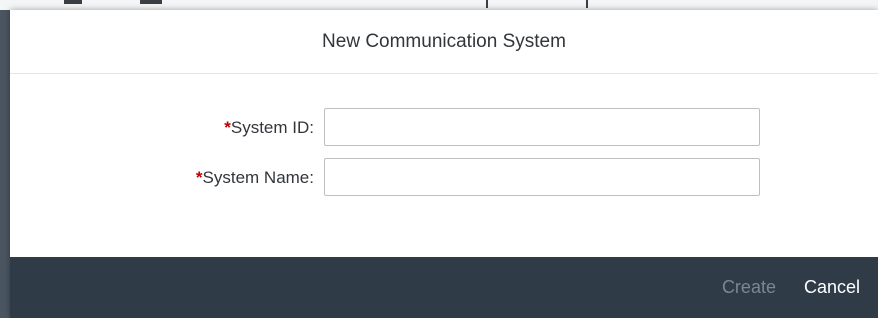 This screenshot has width=878, height=318. What do you see at coordinates (542, 177) in the screenshot?
I see `system-name-input` at bounding box center [542, 177].